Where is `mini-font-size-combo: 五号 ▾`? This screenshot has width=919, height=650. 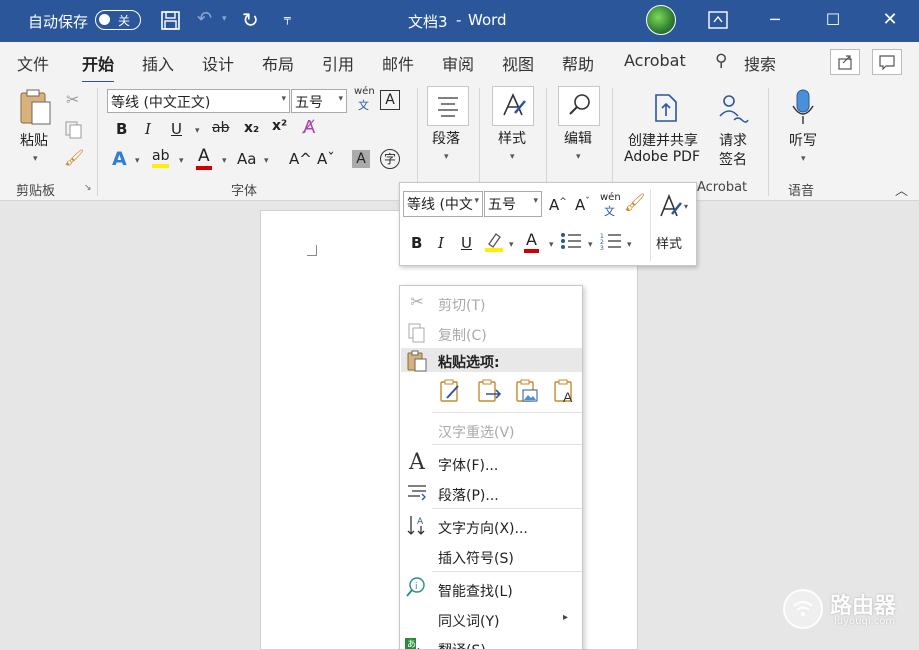 mini-font-size-combo: 五号 ▾ is located at coordinates (513, 204).